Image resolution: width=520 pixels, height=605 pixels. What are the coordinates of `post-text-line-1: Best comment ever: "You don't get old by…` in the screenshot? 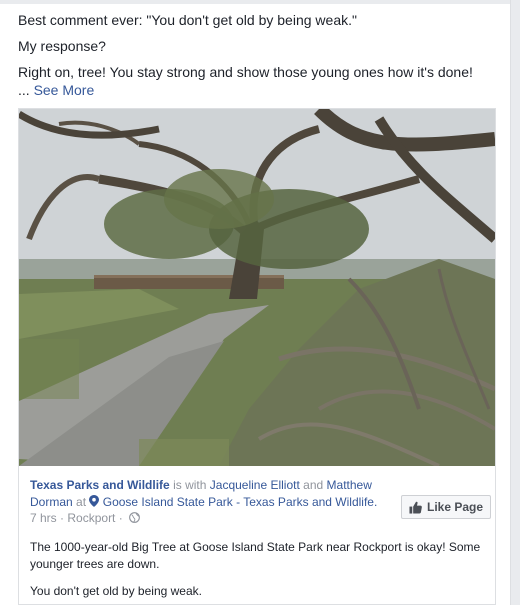 It's located at (187, 20).